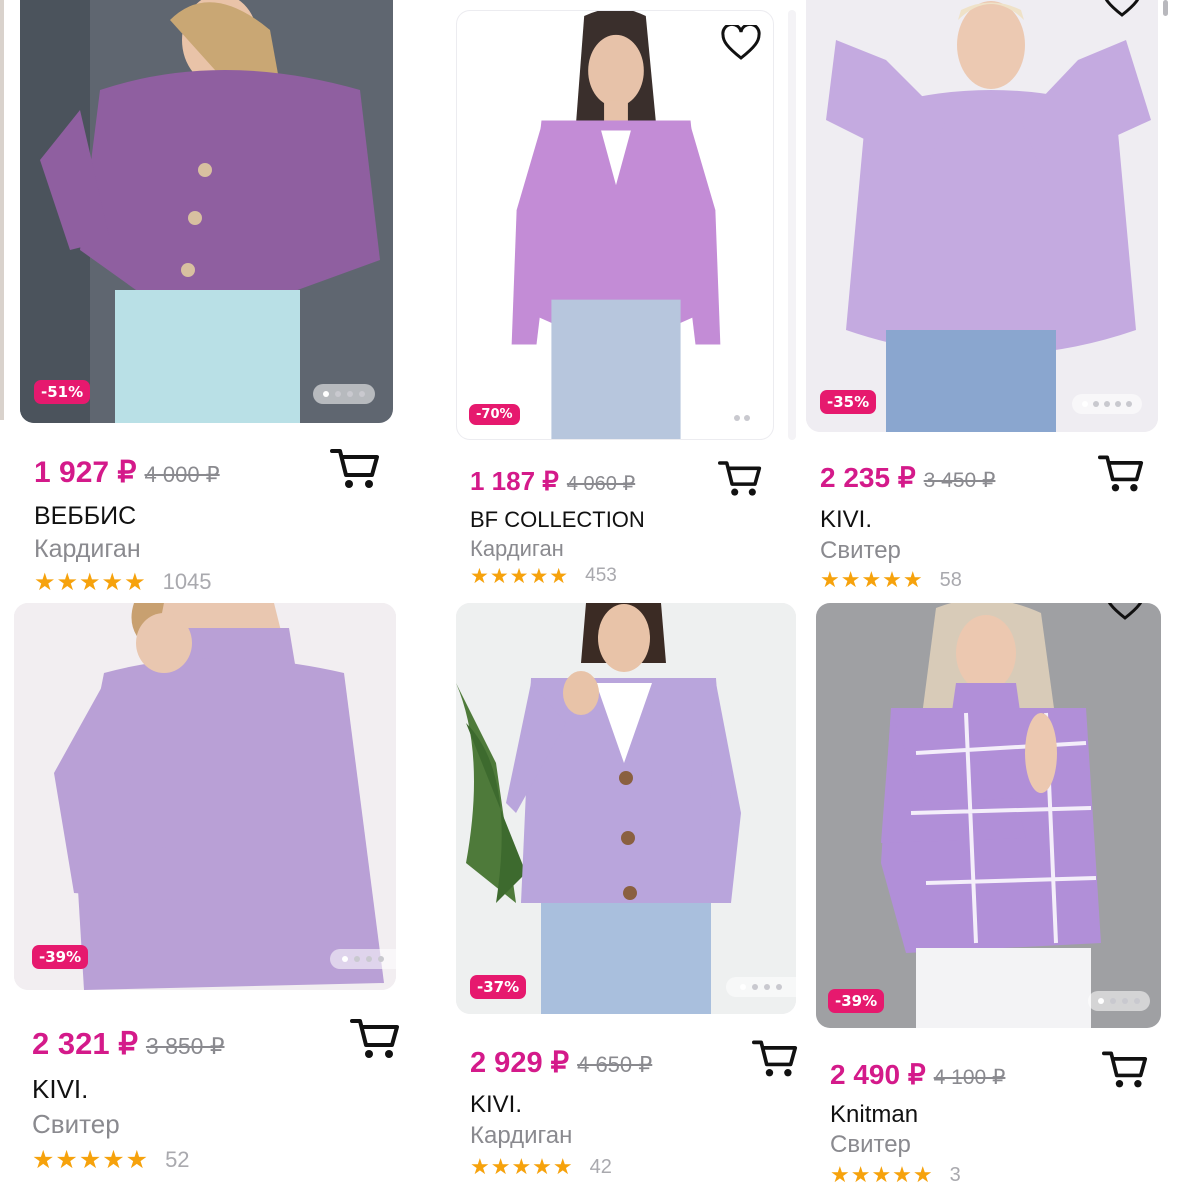 Image resolution: width=1200 pixels, height=1200 pixels. I want to click on review-count: 58, so click(950, 580).